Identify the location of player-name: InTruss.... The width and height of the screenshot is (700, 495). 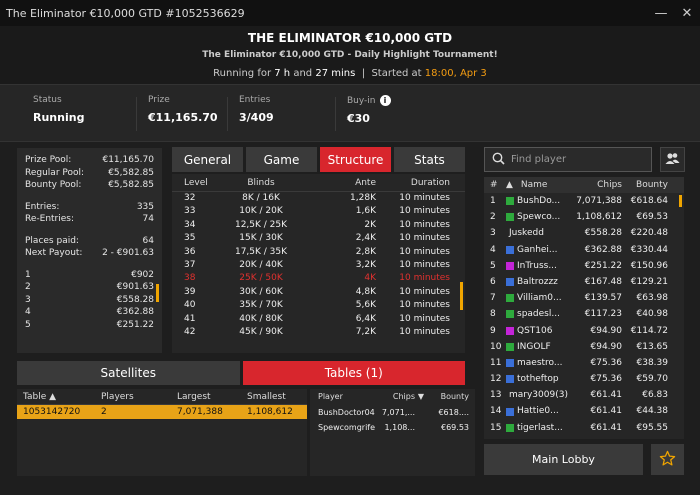
(537, 265).